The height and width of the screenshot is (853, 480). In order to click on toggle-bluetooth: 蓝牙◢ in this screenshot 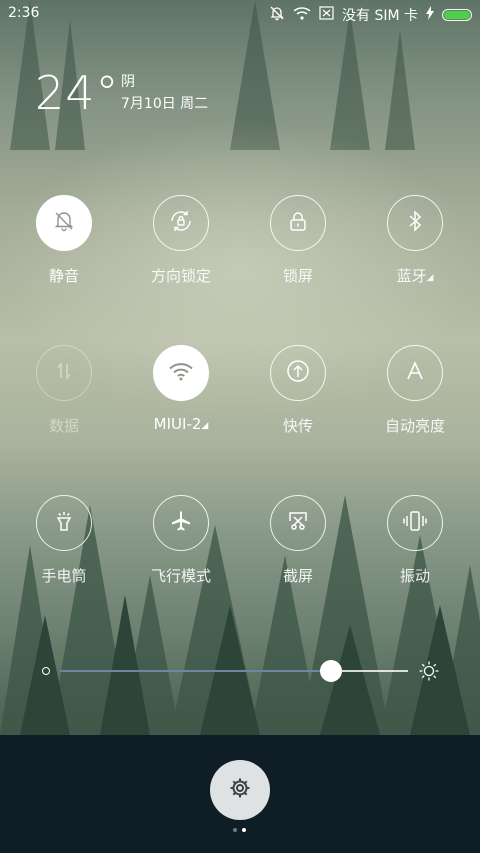, I will do `click(415, 240)`.